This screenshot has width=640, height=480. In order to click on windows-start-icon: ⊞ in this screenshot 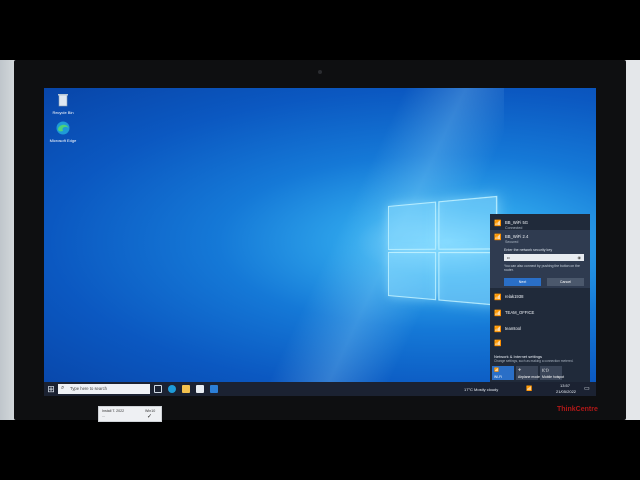, I will do `click(51, 389)`.